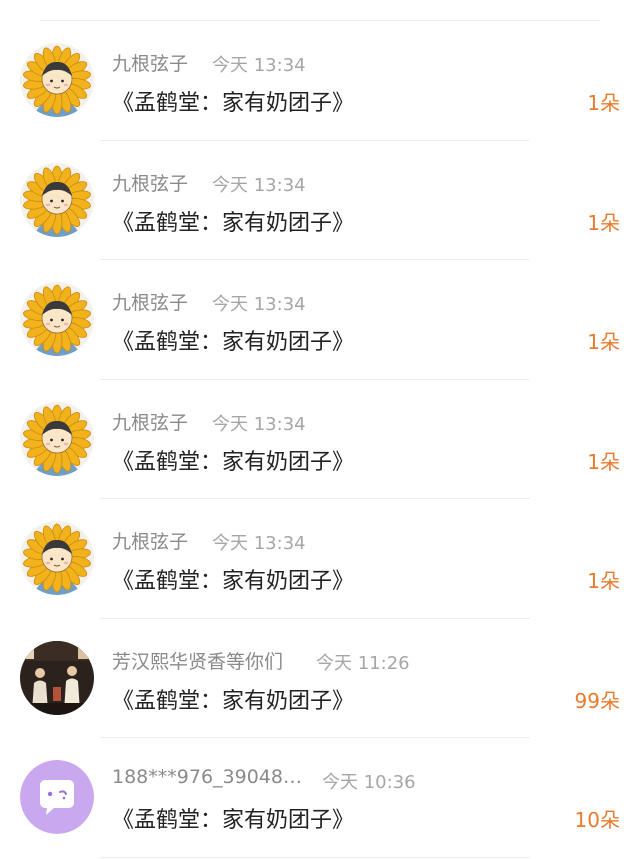  What do you see at coordinates (597, 820) in the screenshot?
I see `flower-count: 10朵` at bounding box center [597, 820].